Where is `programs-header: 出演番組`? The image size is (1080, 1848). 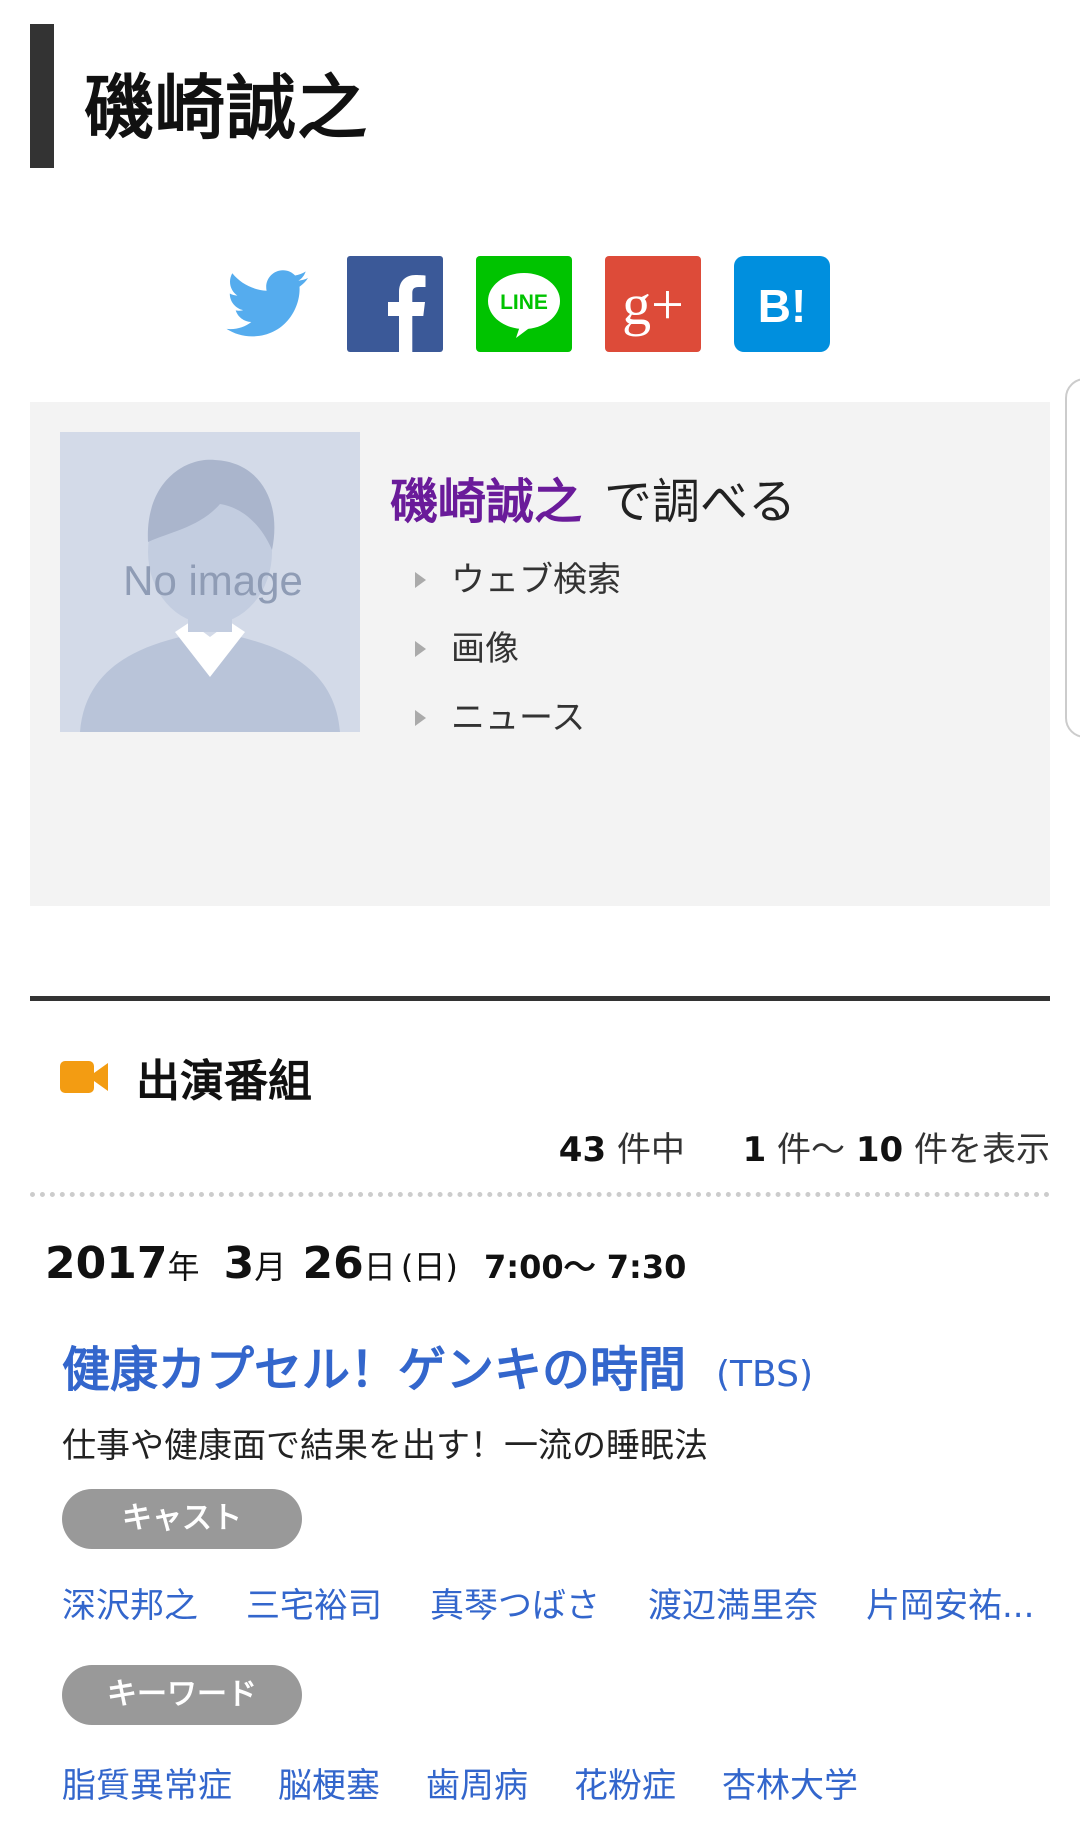 programs-header: 出演番組 is located at coordinates (186, 1077).